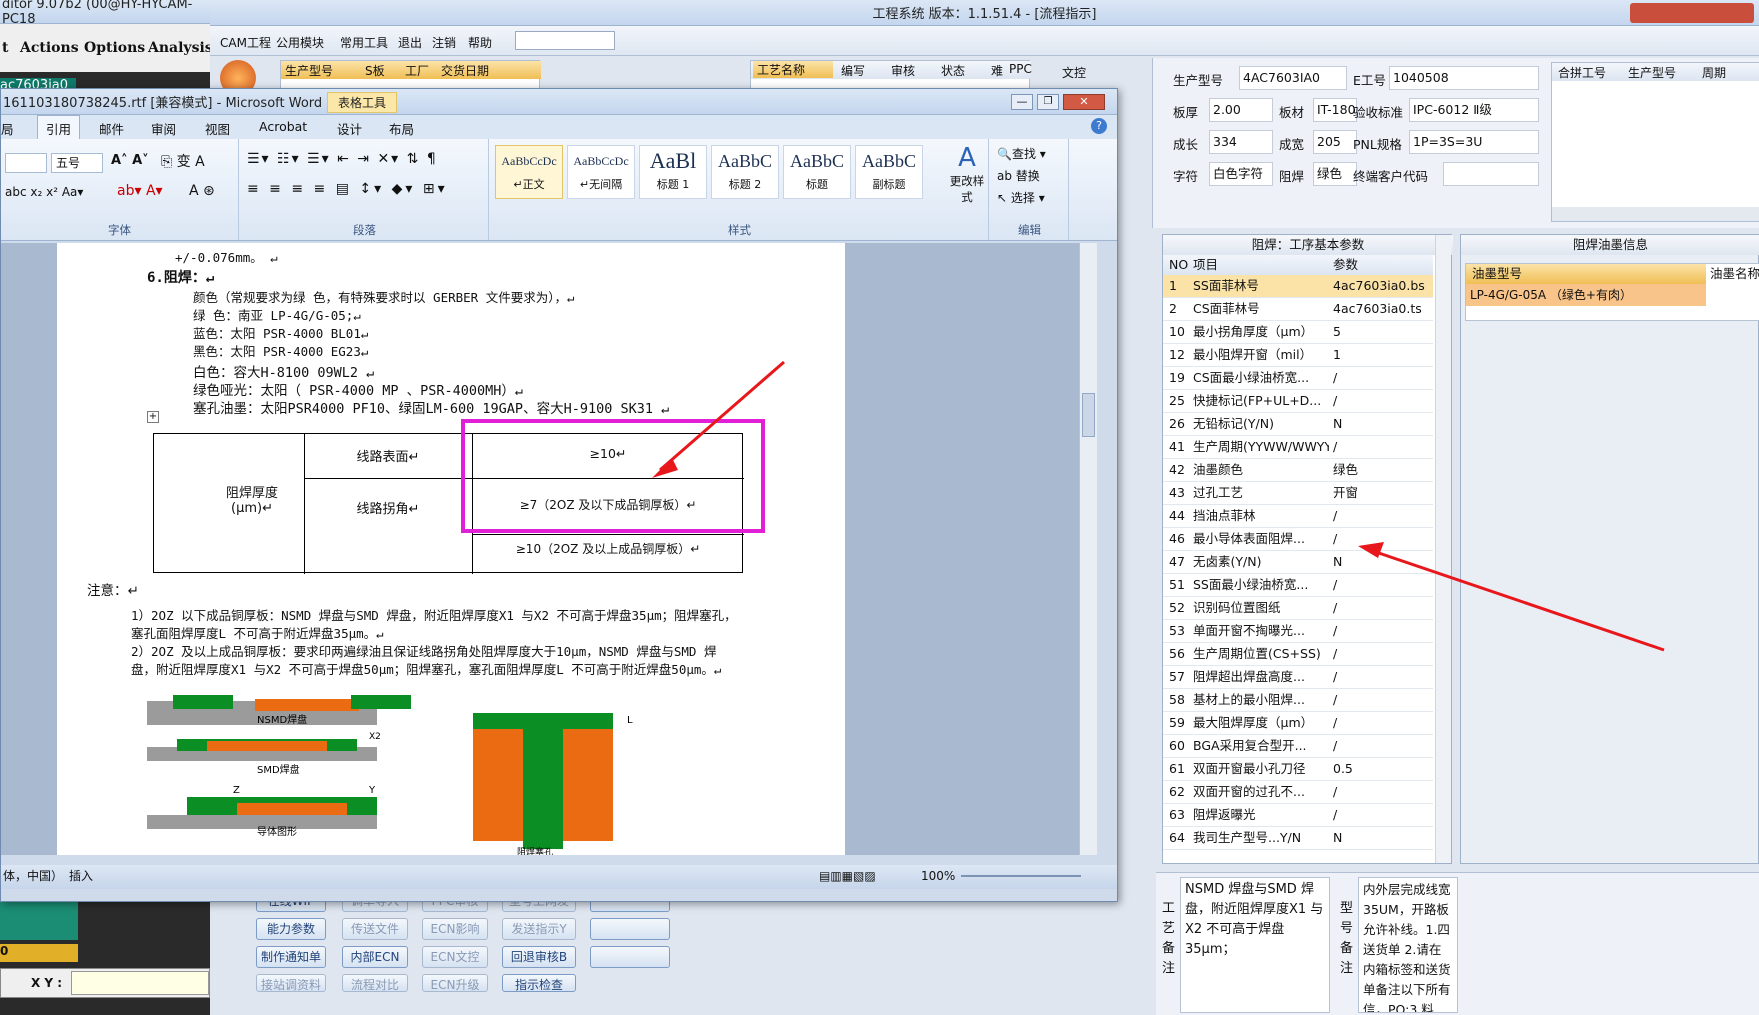 The width and height of the screenshot is (1759, 1015). I want to click on col-model: 生产型号, so click(309, 70).